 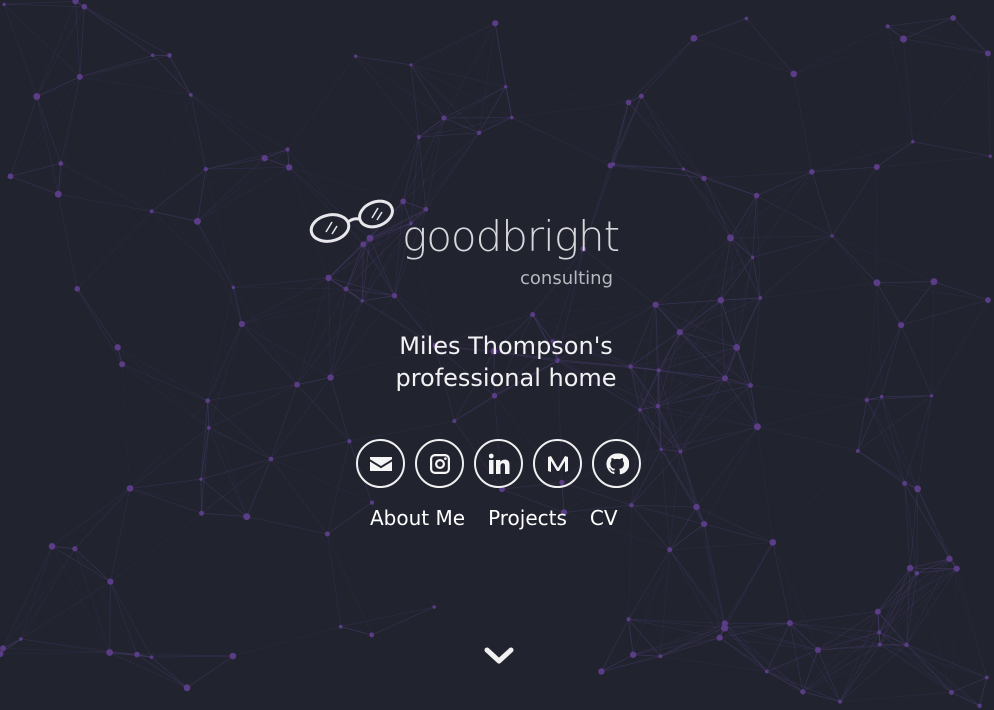 I want to click on instagram-link, so click(x=439, y=463).